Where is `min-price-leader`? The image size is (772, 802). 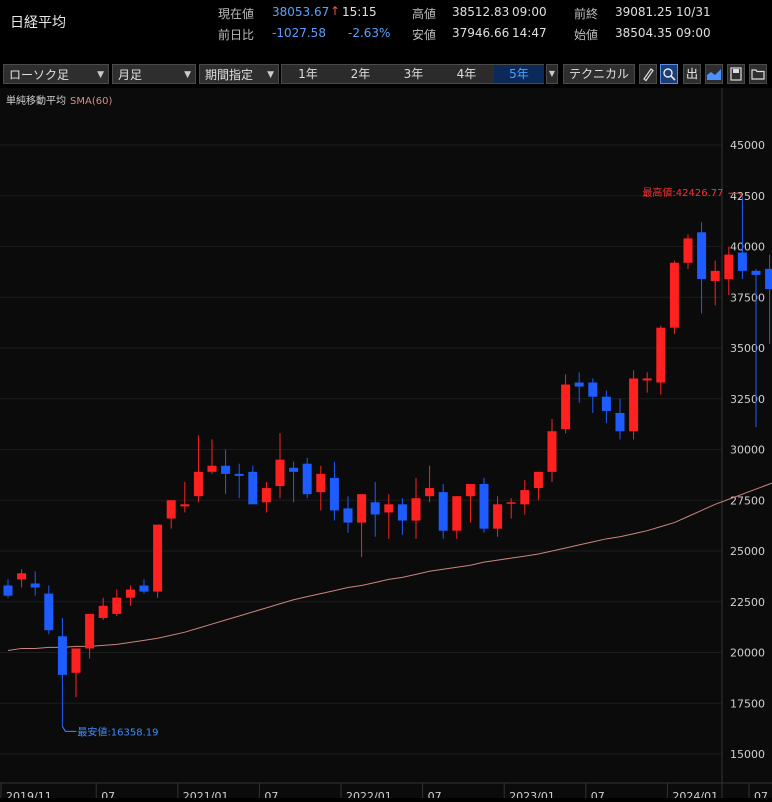 min-price-leader is located at coordinates (69, 729).